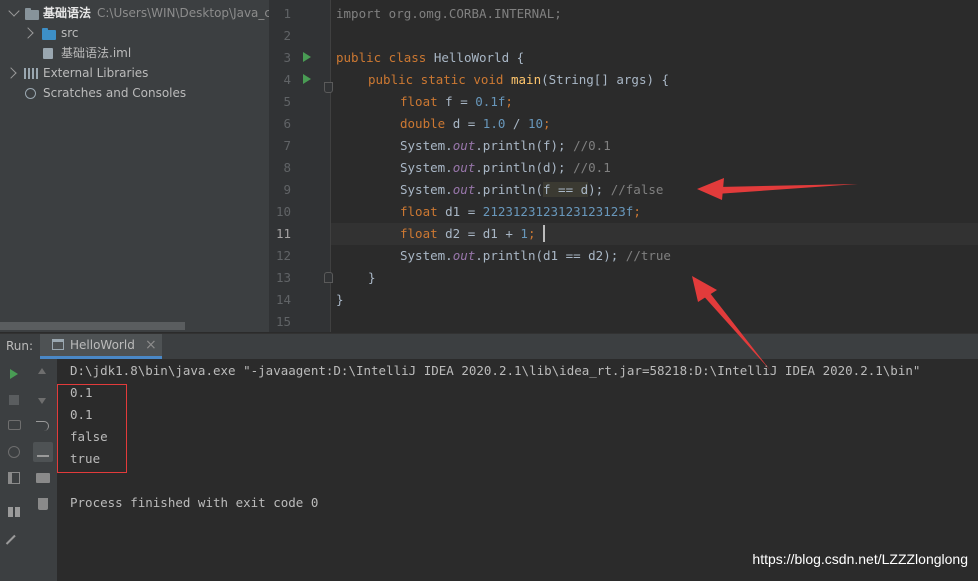 This screenshot has height=581, width=978. Describe the element at coordinates (505, 167) in the screenshot. I see `code-line-8: System.out.println(d); //0.1` at that location.